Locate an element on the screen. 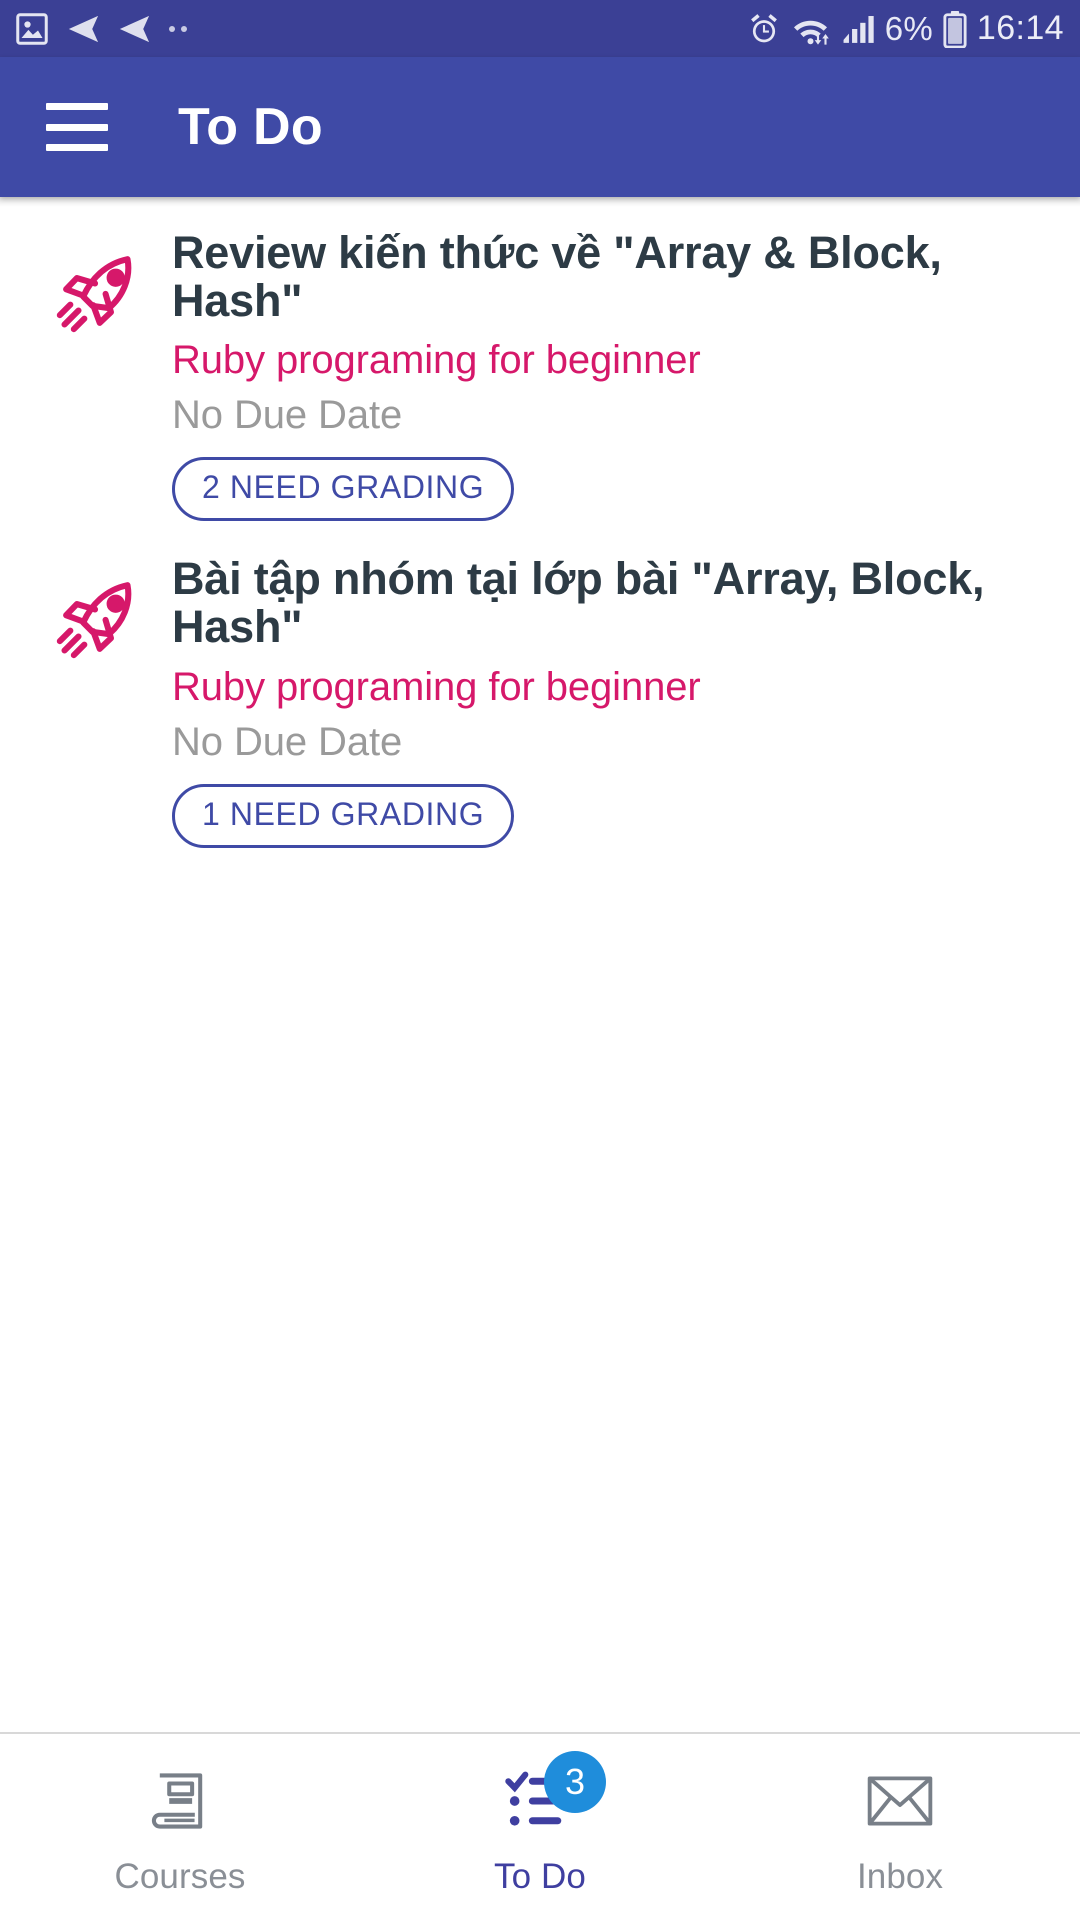 The height and width of the screenshot is (1920, 1080). battery-percent-label: 6% is located at coordinates (908, 28).